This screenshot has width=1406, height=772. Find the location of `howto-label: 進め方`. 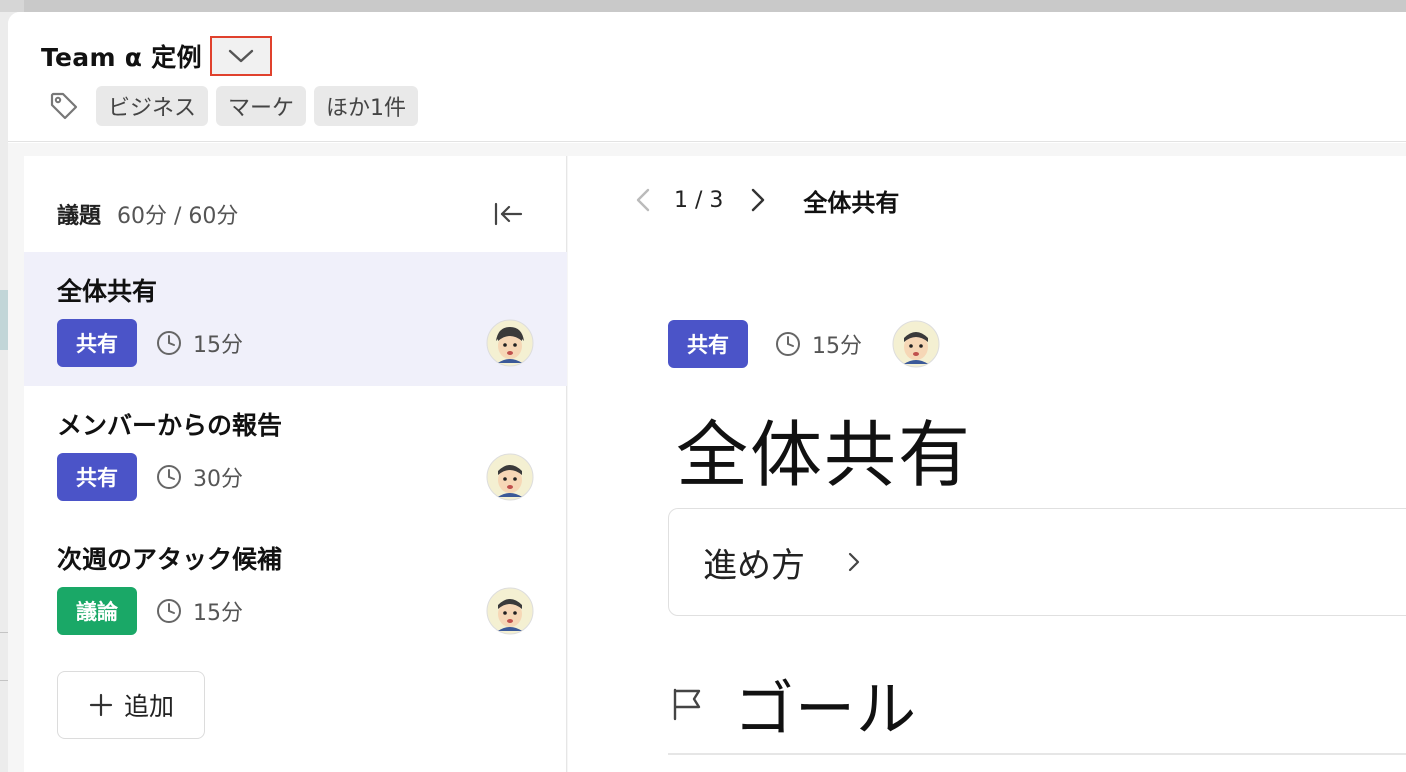

howto-label: 進め方 is located at coordinates (754, 565).